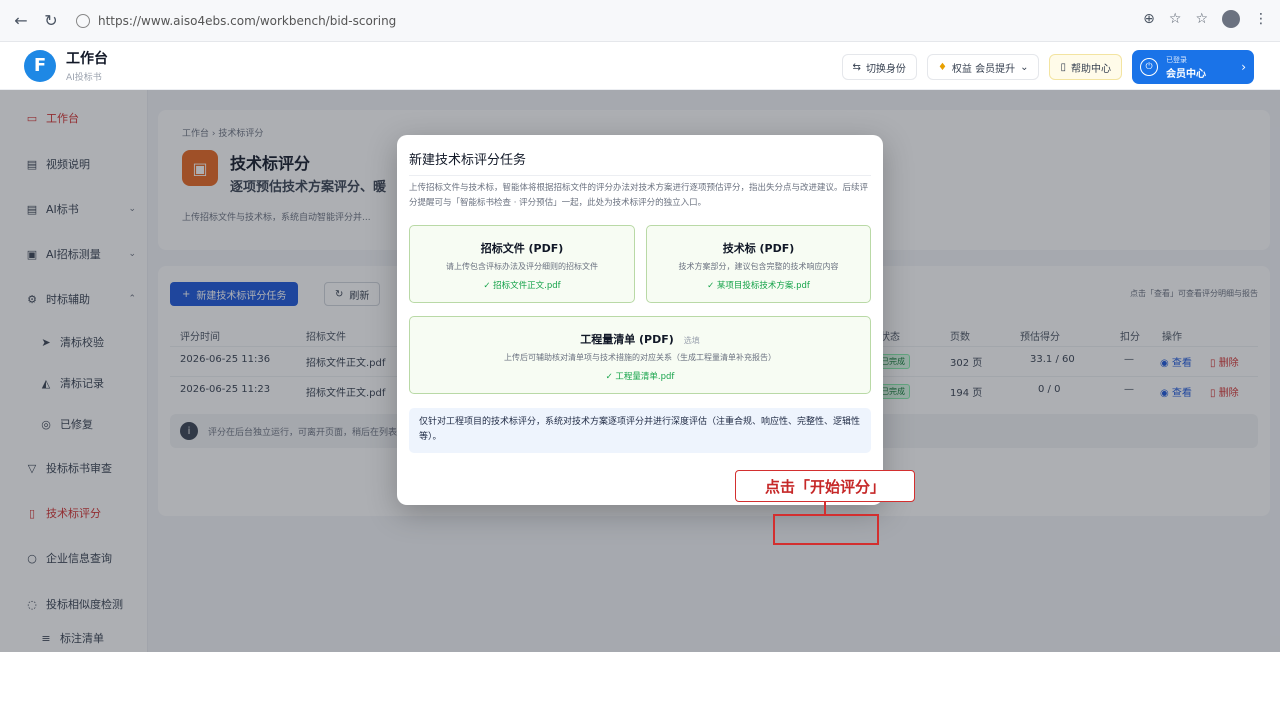 This screenshot has height=720, width=1280. Describe the element at coordinates (1186, 74) in the screenshot. I see `member-center-label: 会员中心` at that location.